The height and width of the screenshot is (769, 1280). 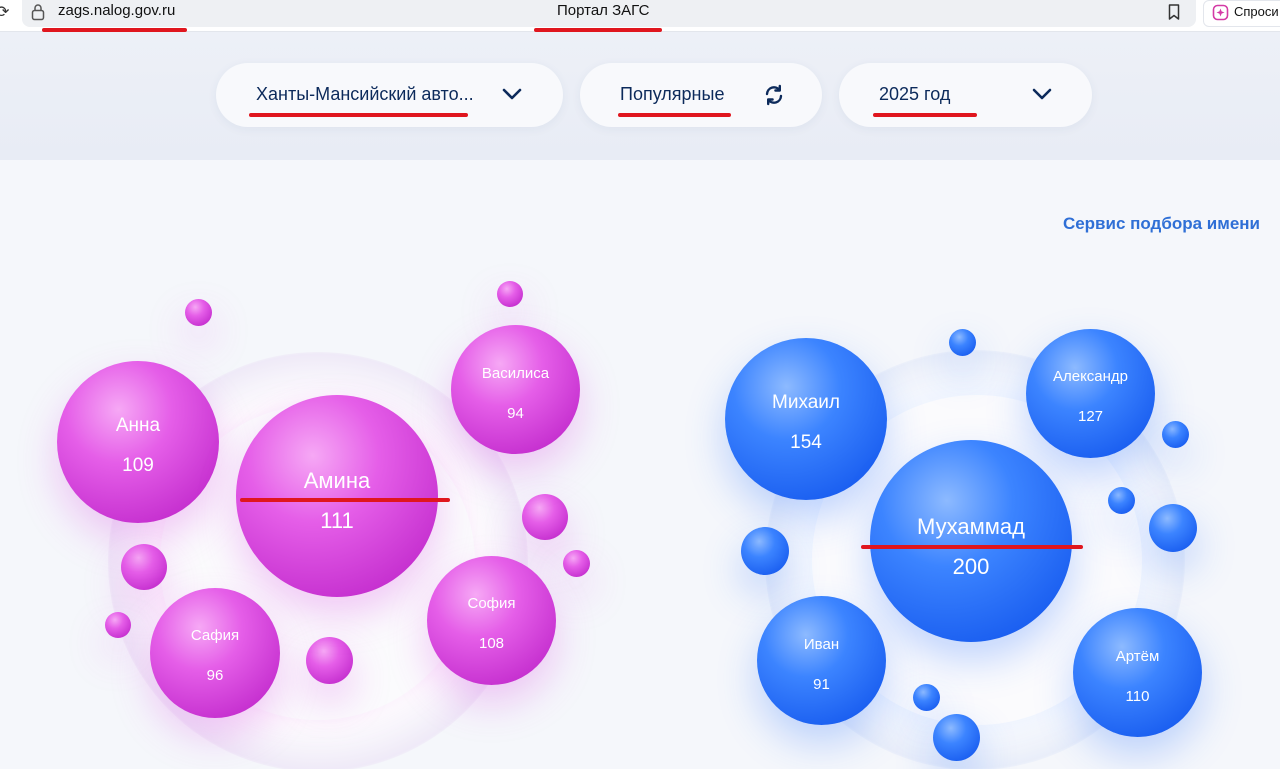 I want to click on name-count: 127, so click(x=1090, y=416).